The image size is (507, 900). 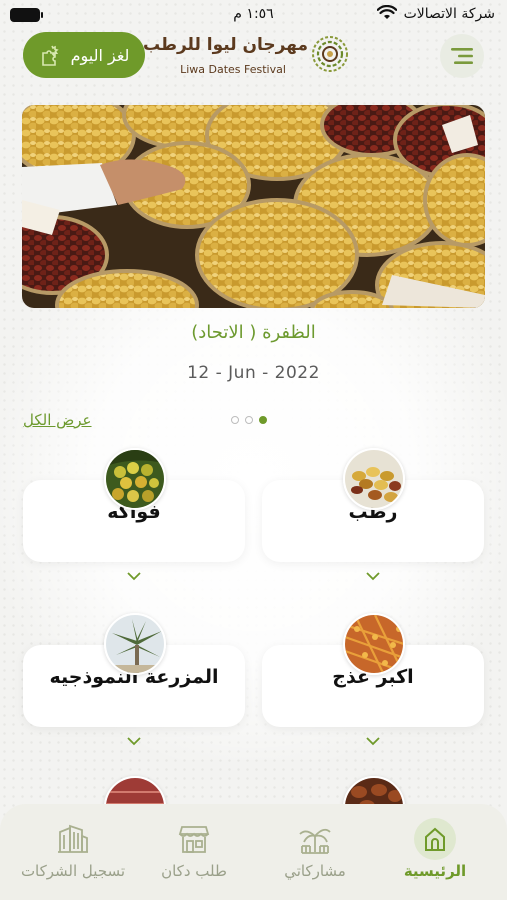 I want to click on fresh-dates-image, so click(x=374, y=479).